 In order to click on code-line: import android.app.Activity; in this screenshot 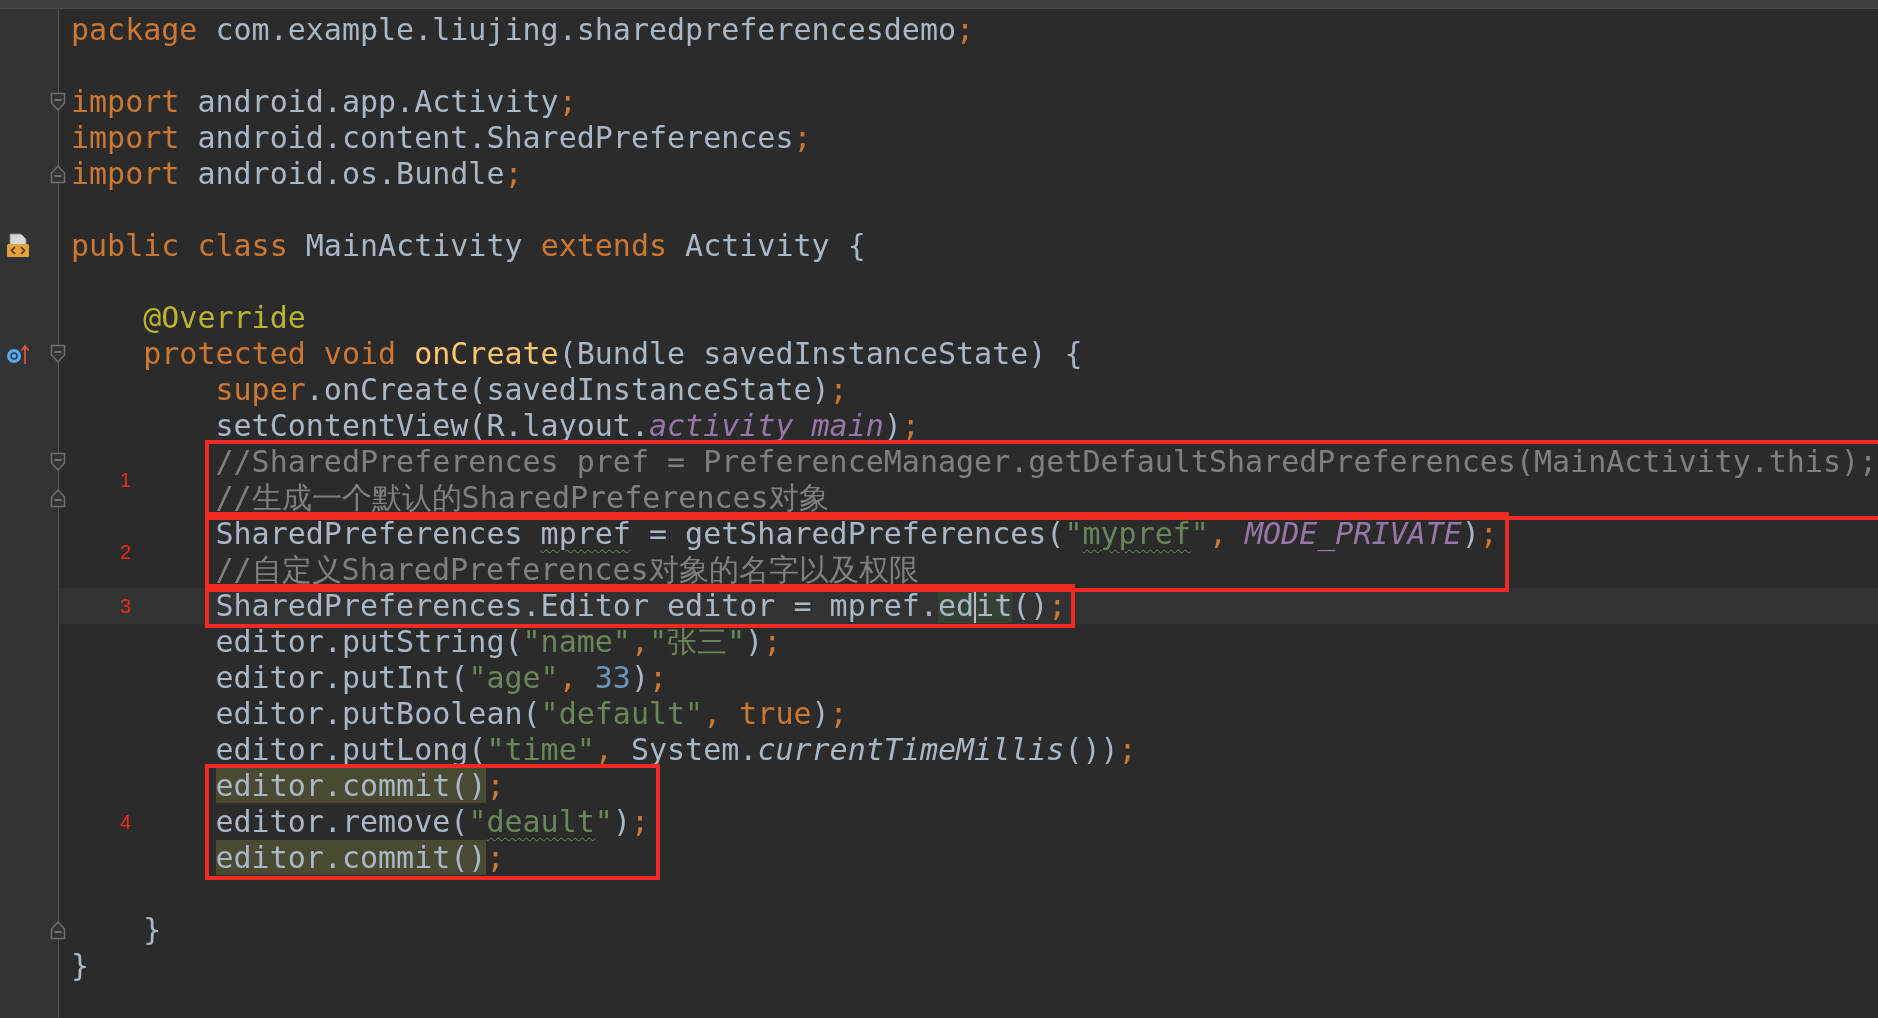, I will do `click(324, 102)`.